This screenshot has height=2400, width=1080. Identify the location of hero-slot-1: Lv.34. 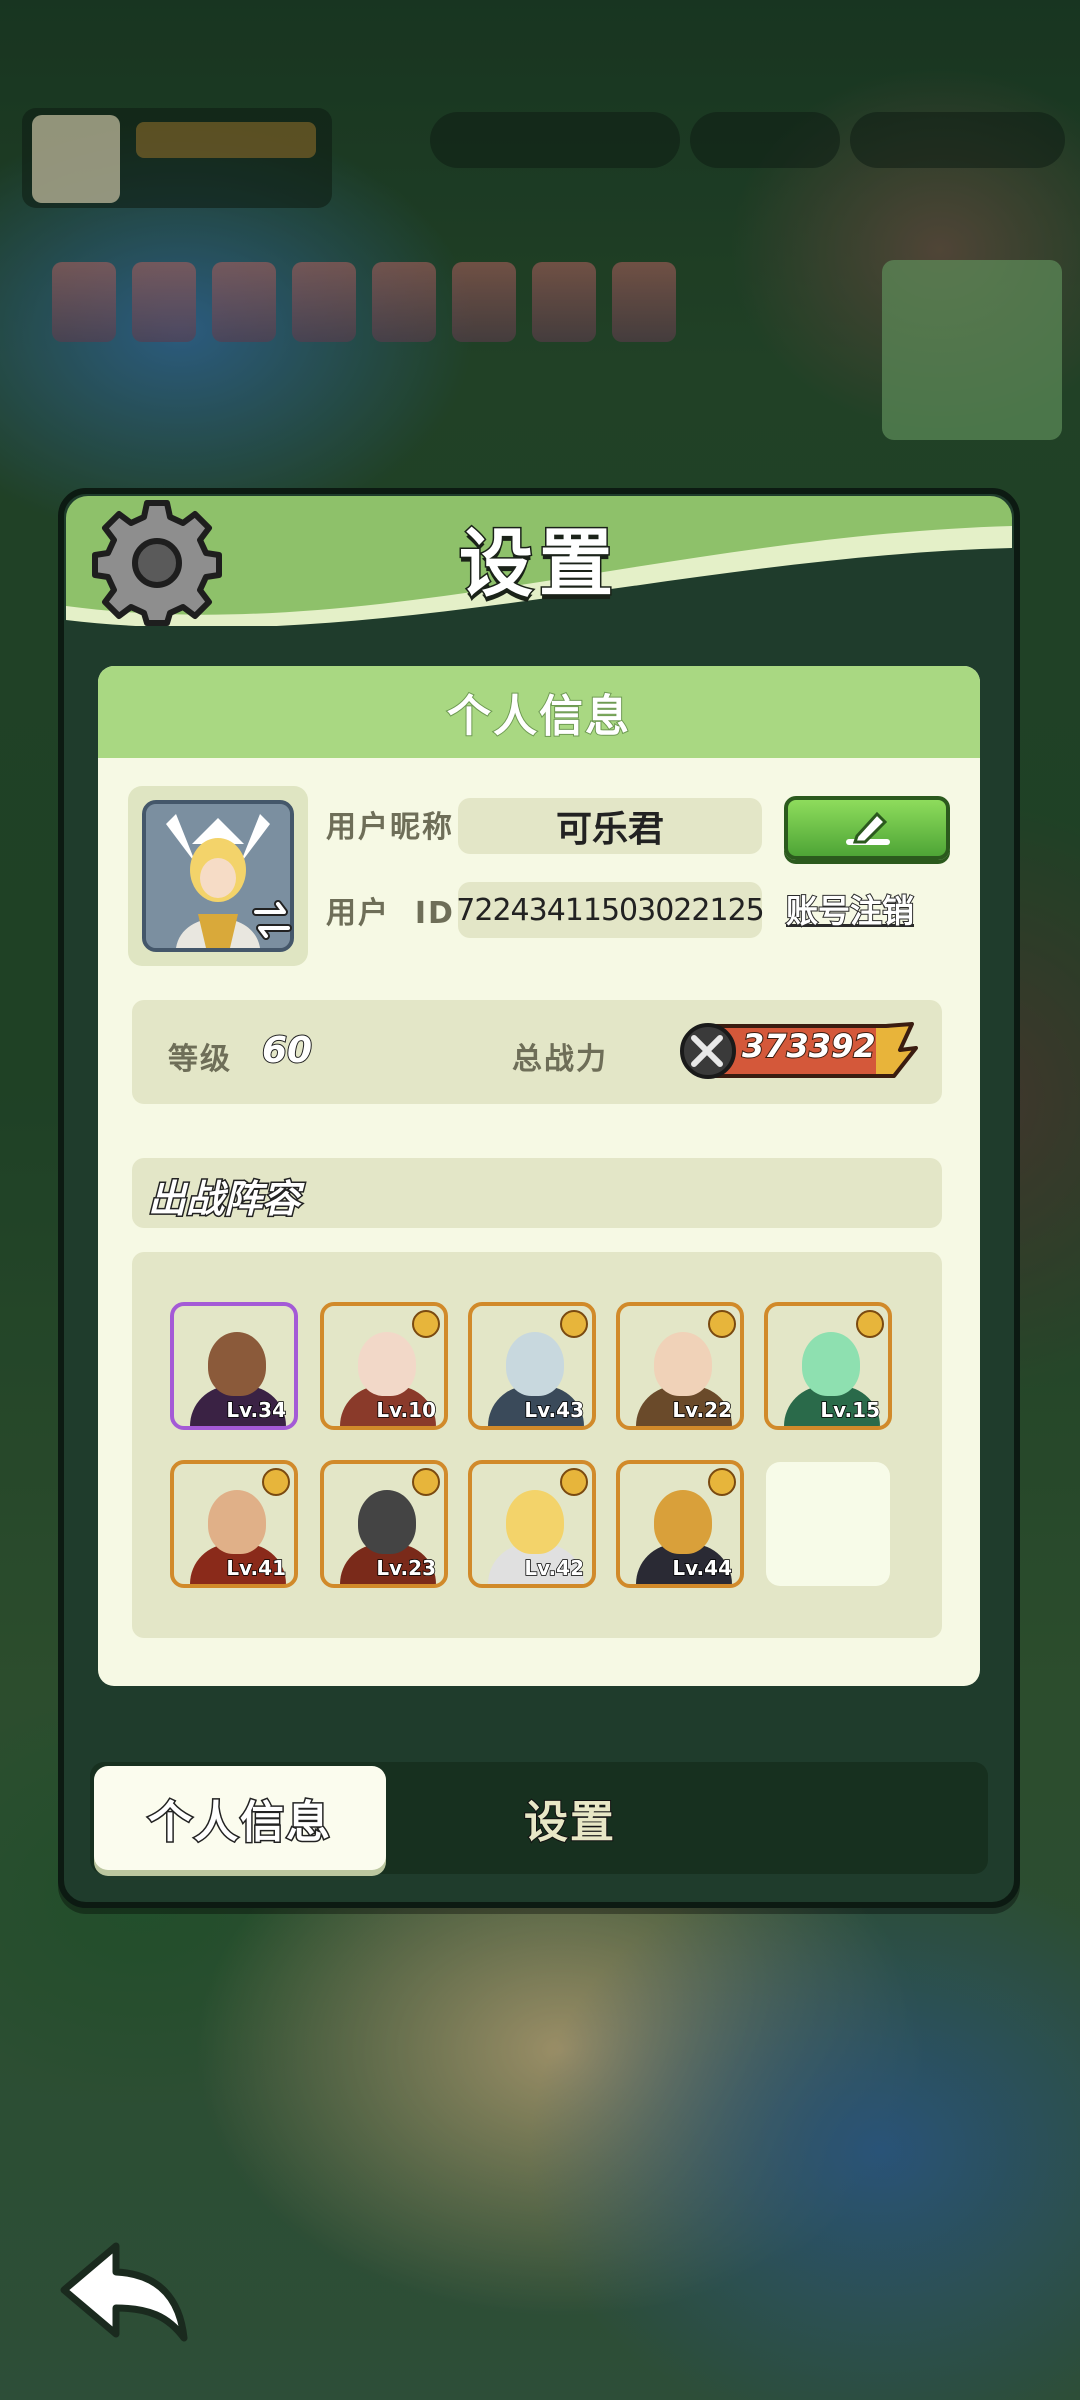
(234, 1366).